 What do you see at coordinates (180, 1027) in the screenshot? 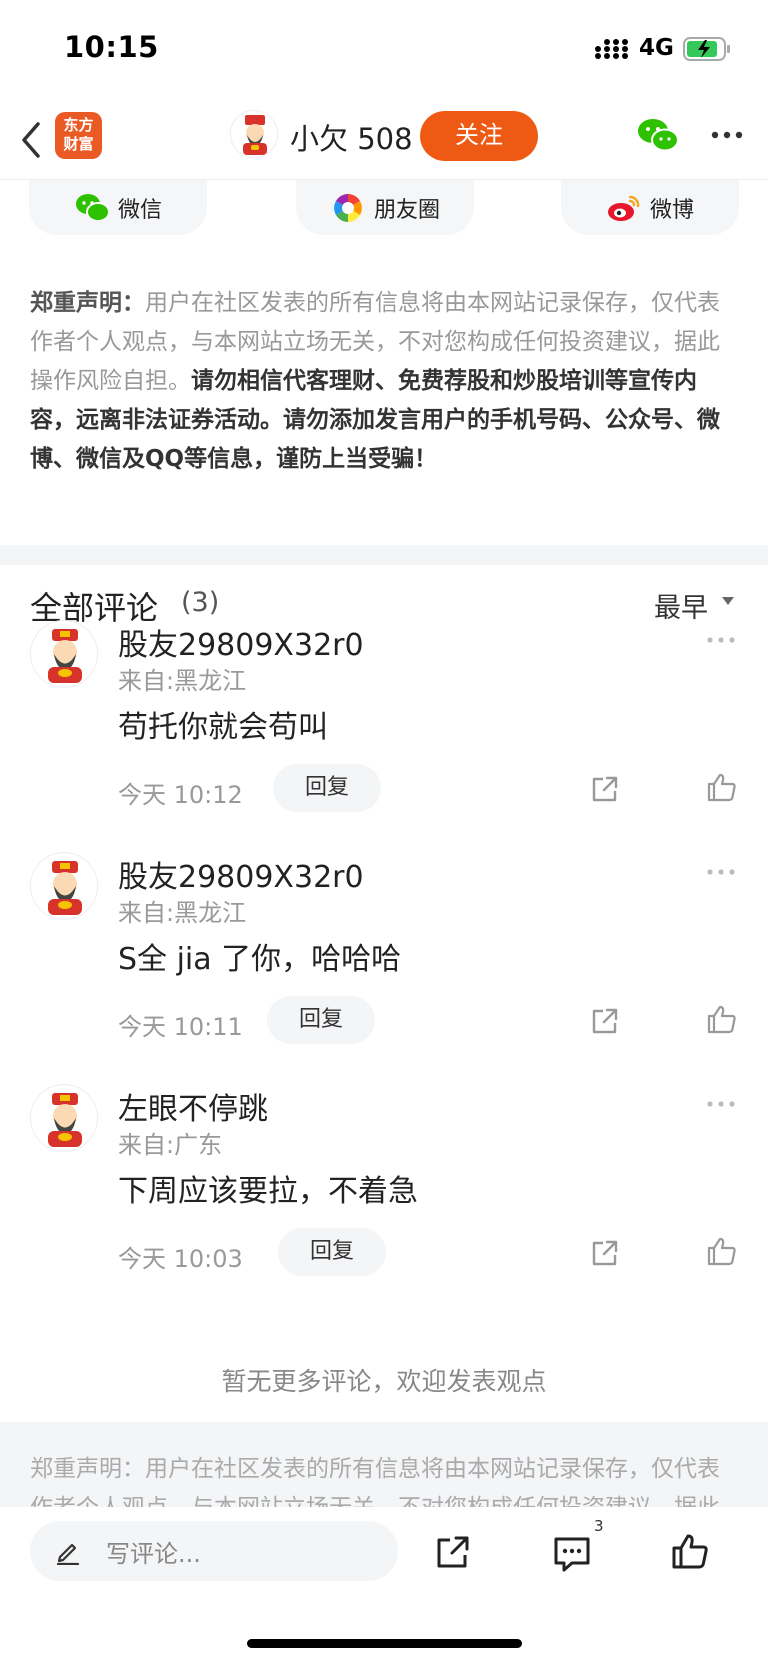
I see `comment-time: 今天 10:11` at bounding box center [180, 1027].